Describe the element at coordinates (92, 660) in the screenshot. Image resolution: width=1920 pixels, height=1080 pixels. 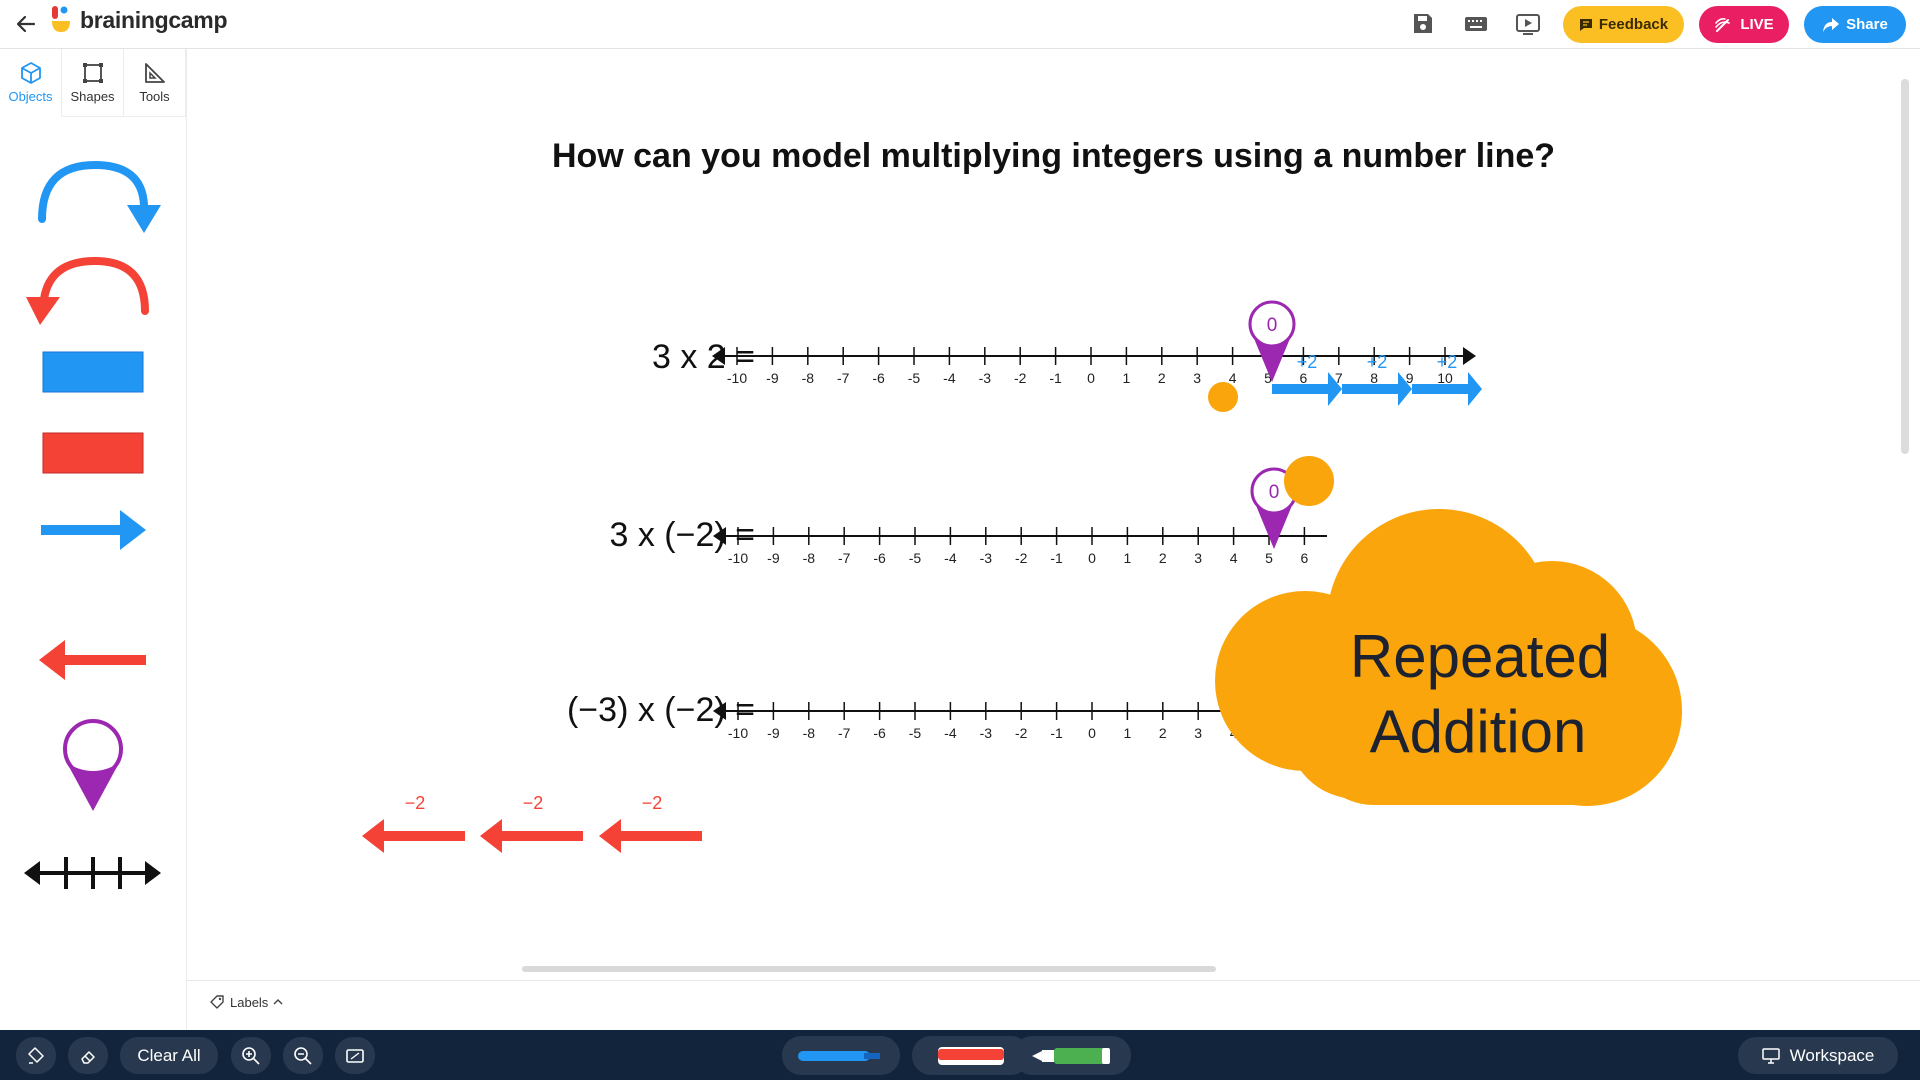
I see `red-arrow-left-tool` at that location.